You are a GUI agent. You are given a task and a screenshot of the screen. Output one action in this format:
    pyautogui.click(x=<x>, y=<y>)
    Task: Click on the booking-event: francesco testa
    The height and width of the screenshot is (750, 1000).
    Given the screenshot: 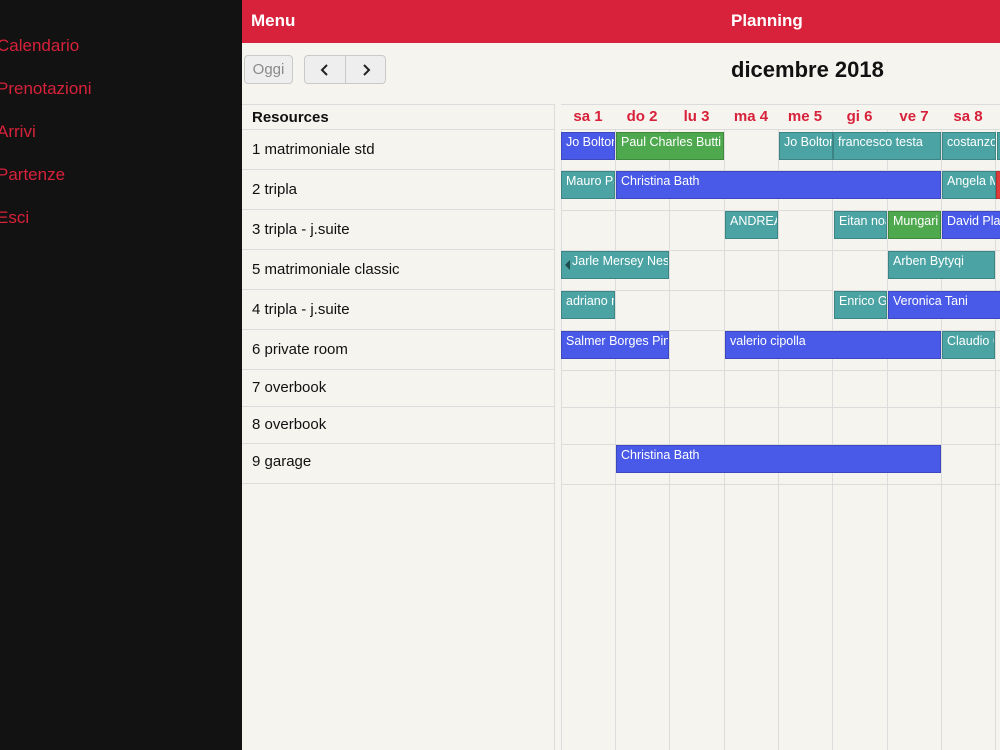 What is the action you would take?
    pyautogui.click(x=887, y=146)
    